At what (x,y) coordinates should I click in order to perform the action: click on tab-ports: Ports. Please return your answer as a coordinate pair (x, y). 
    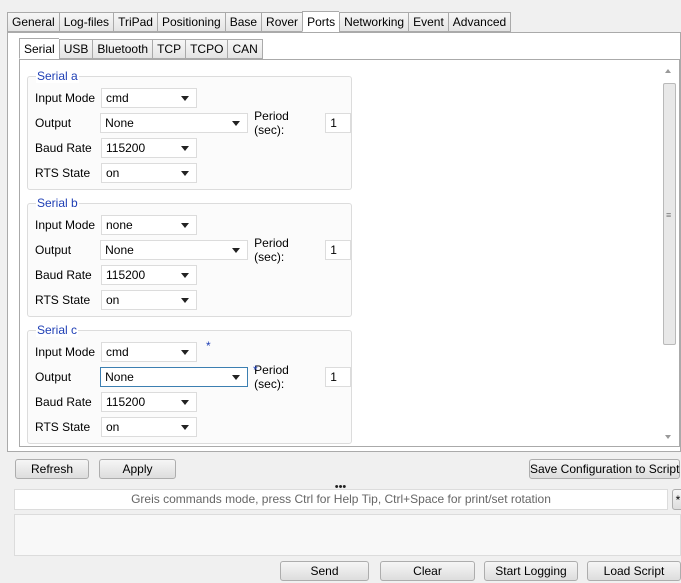
    Looking at the image, I should click on (321, 21).